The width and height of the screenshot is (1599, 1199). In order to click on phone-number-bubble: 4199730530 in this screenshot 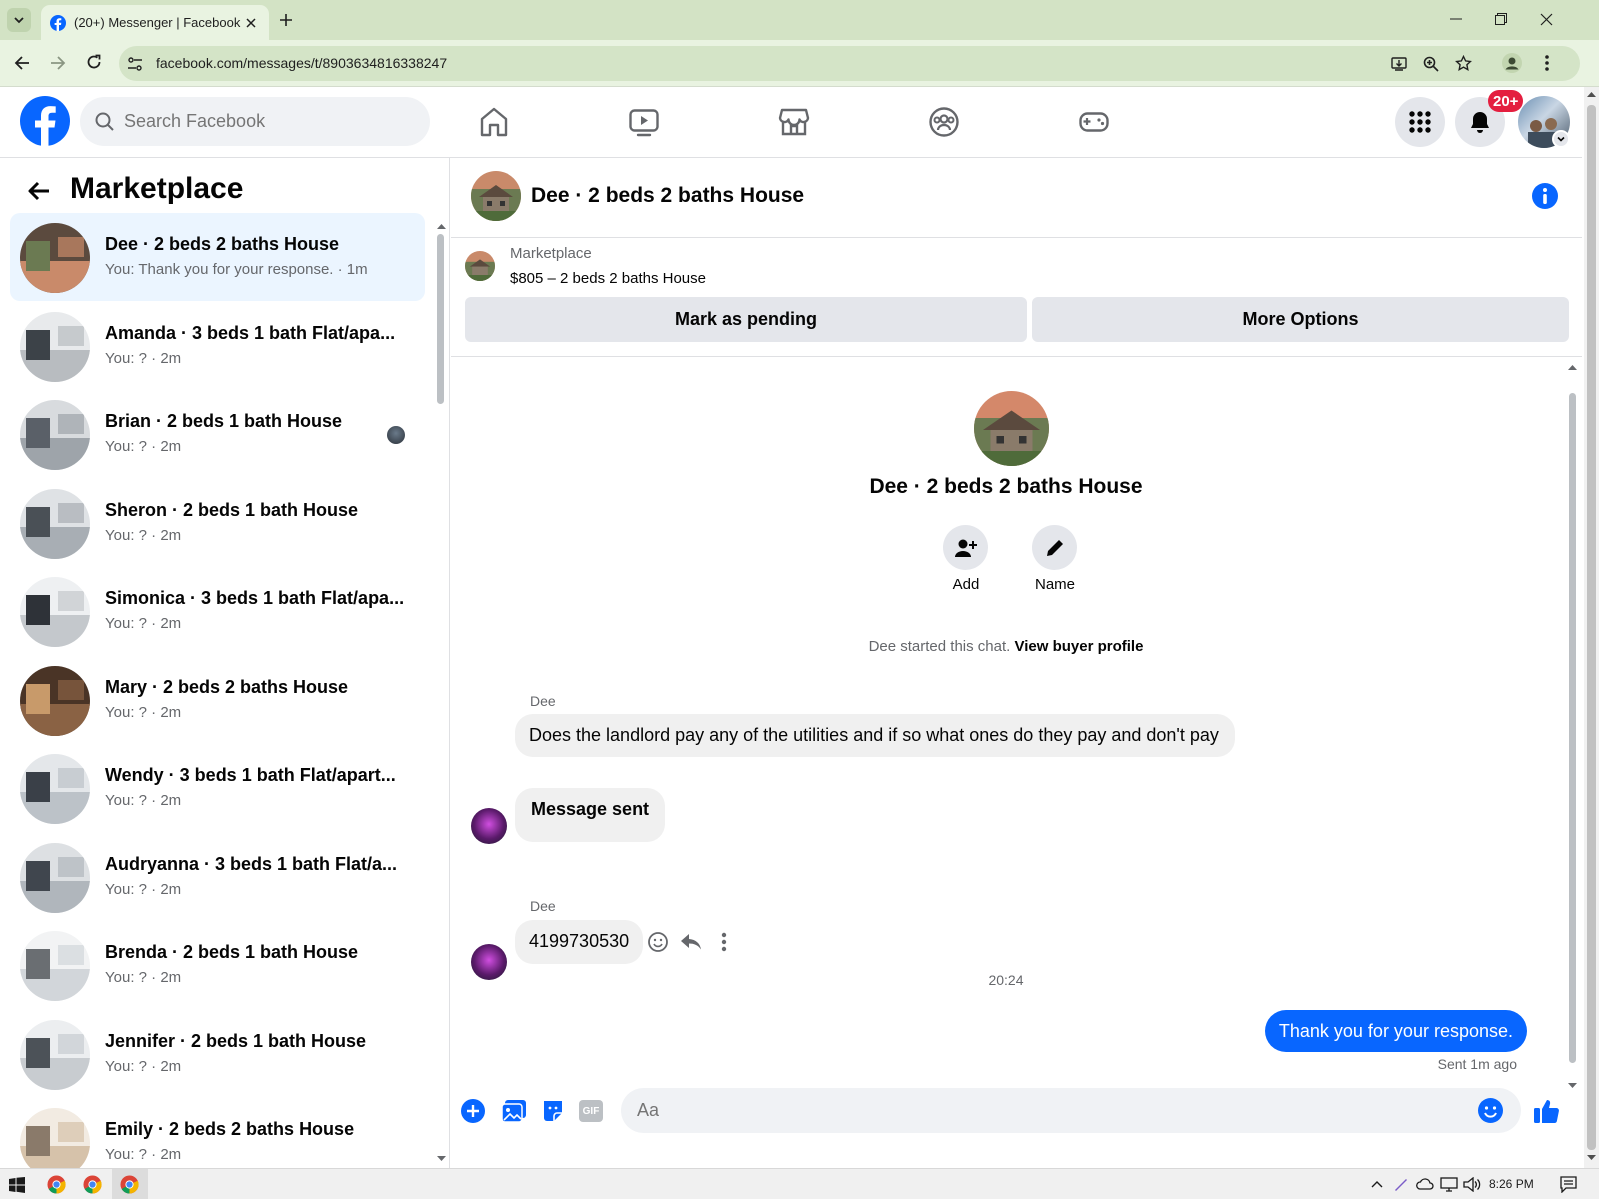, I will do `click(579, 942)`.